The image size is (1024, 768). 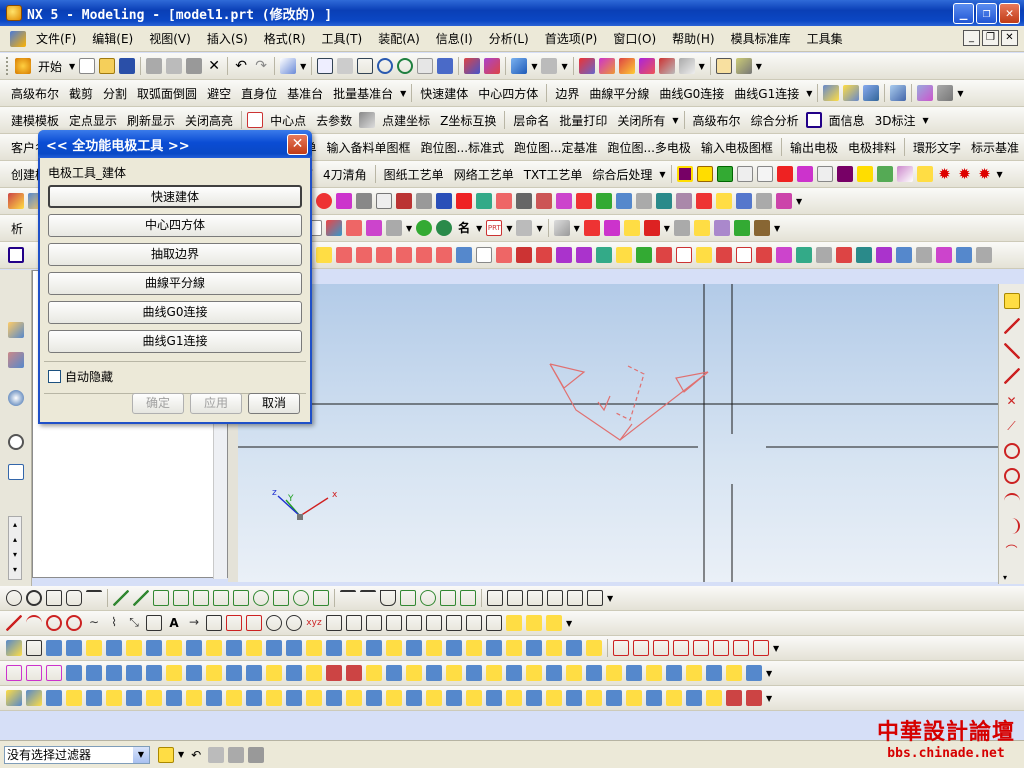 What do you see at coordinates (35, 93) in the screenshot?
I see `tb-advanced-boolean: 高级布尔` at bounding box center [35, 93].